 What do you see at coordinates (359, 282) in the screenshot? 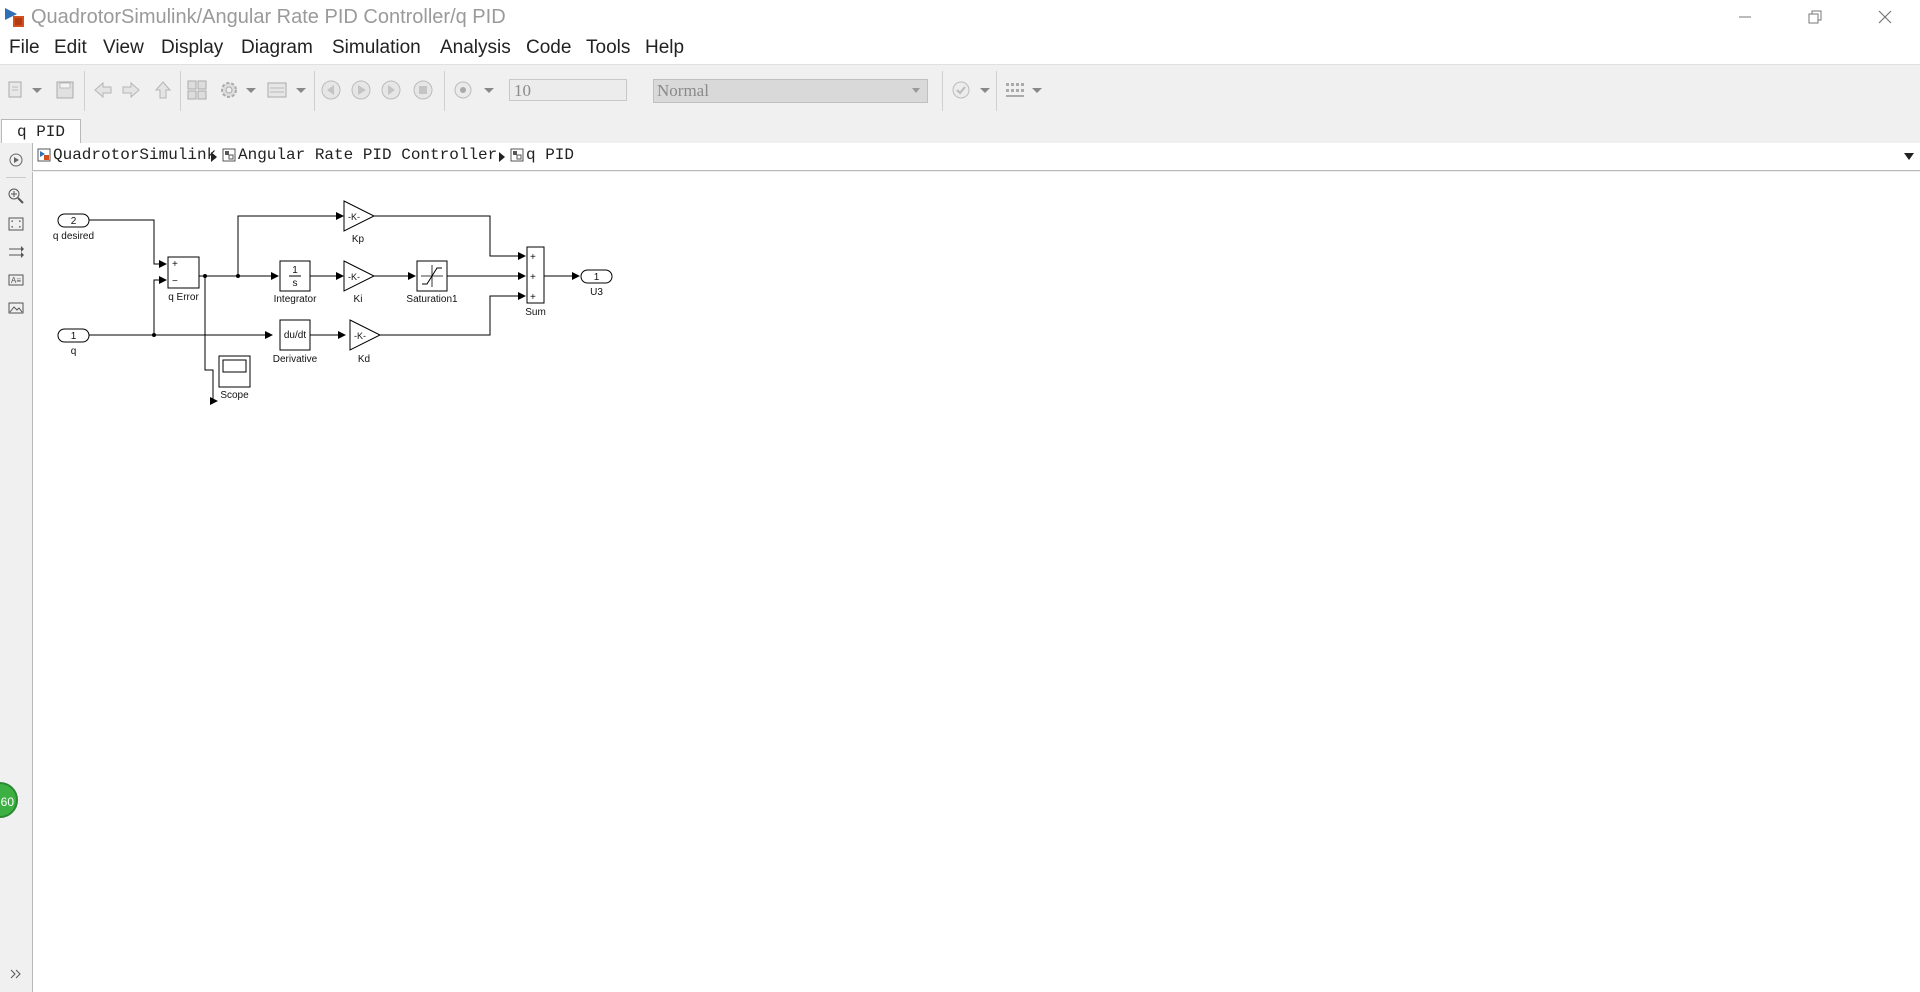
I see `gain-block-ki: -K- Ki` at bounding box center [359, 282].